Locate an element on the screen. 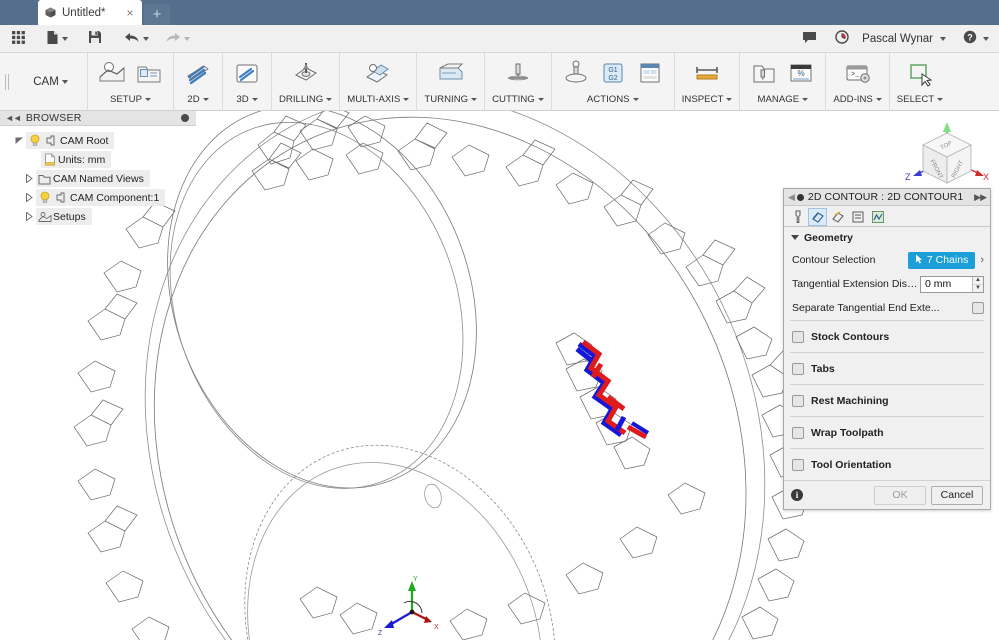 Image resolution: width=999 pixels, height=640 pixels. redo-button is located at coordinates (177, 39).